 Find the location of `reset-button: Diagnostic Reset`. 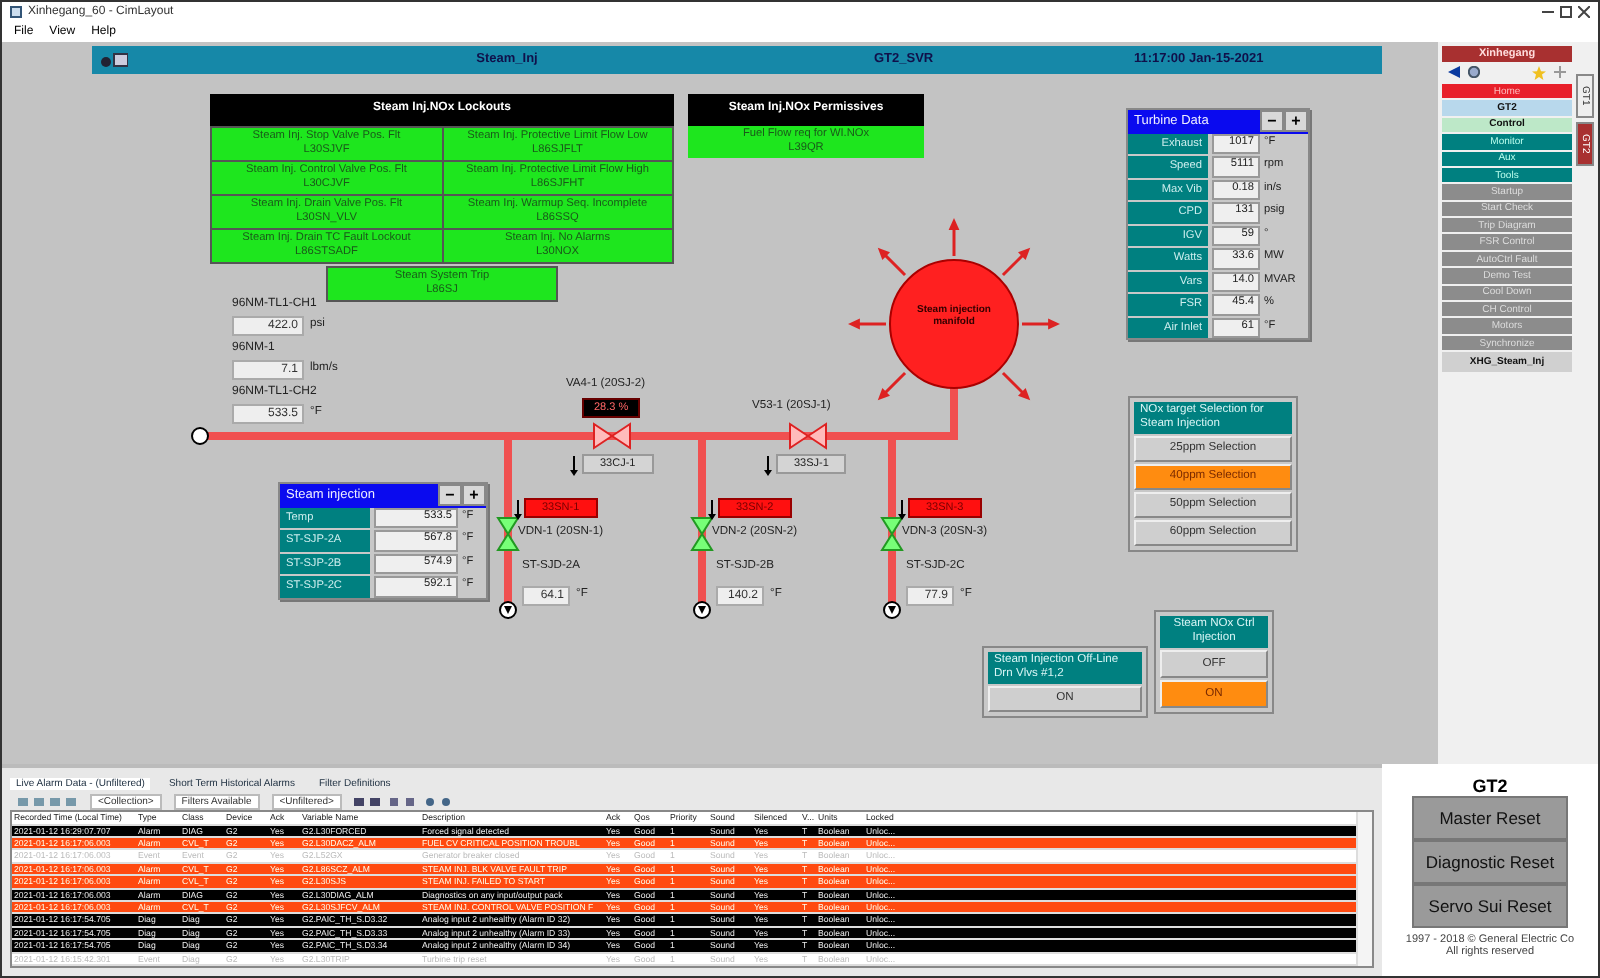

reset-button: Diagnostic Reset is located at coordinates (1490, 862).